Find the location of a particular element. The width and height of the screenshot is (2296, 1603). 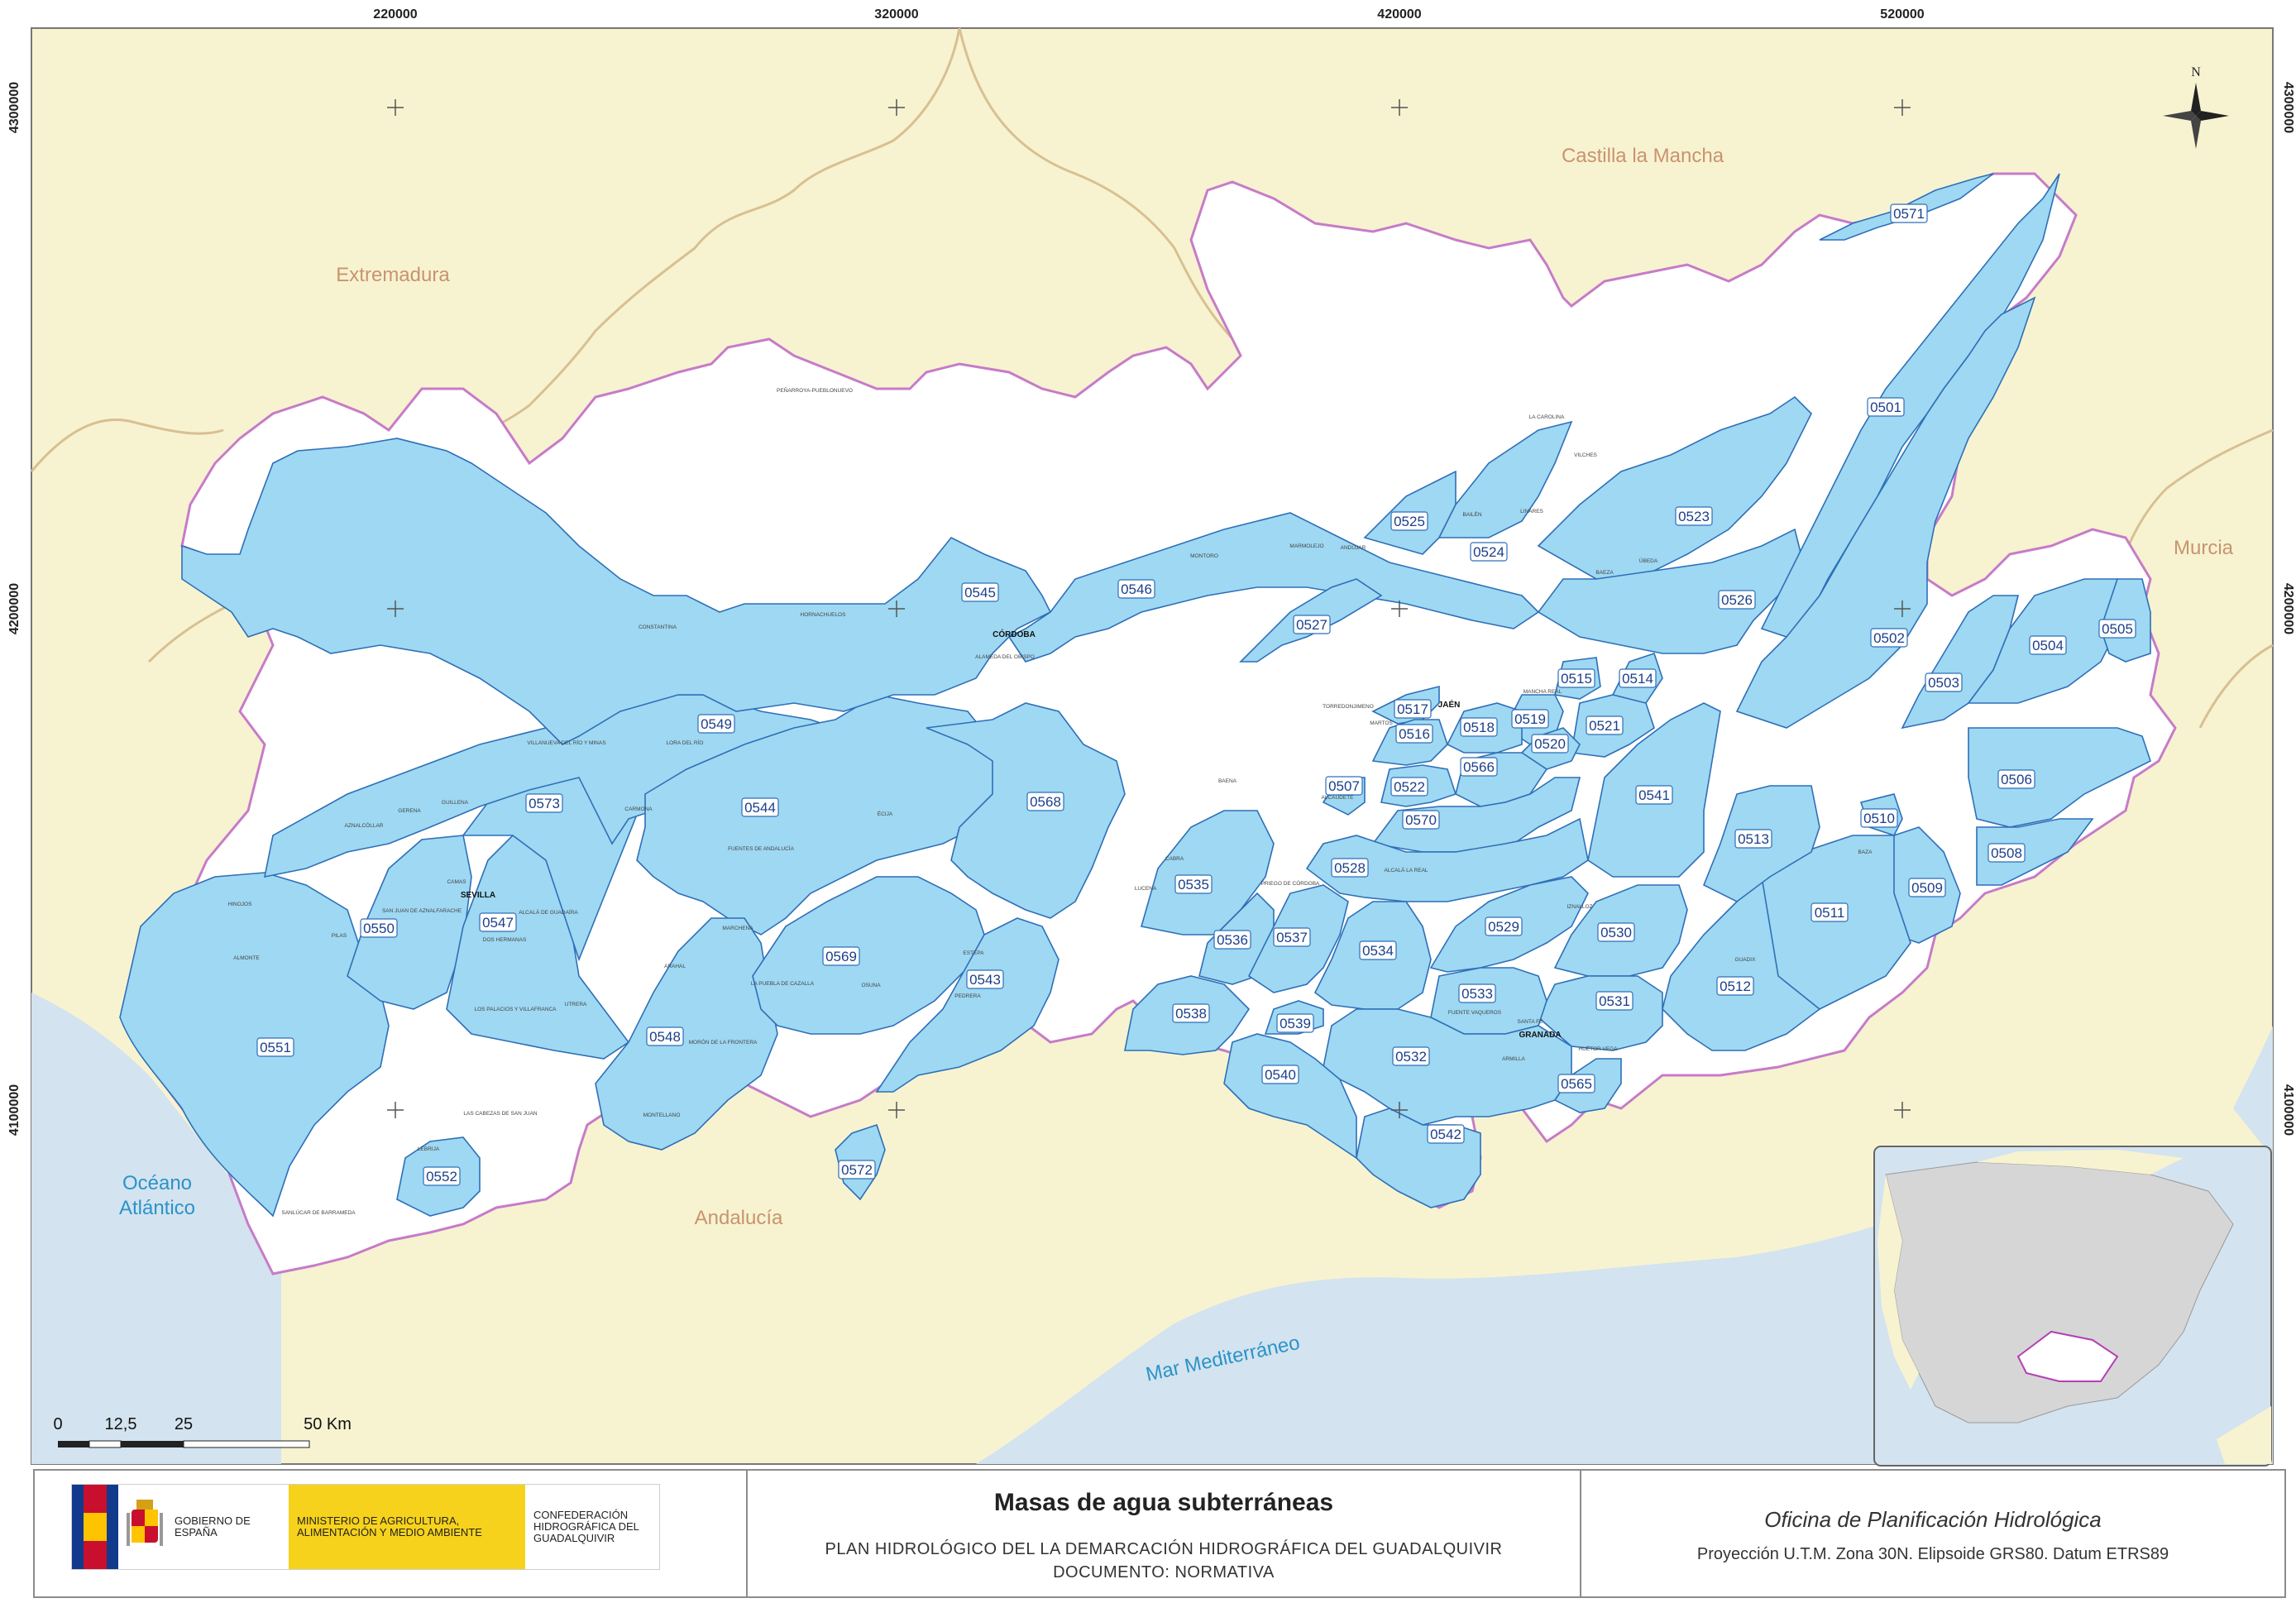

aquifer-label-0526: 0526 is located at coordinates (1737, 600).